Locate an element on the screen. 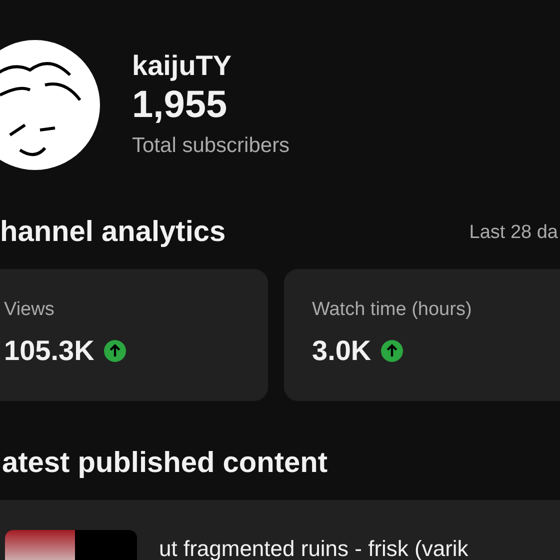 Image resolution: width=560 pixels, height=560 pixels. subscriber-count: 1,955 is located at coordinates (180, 105).